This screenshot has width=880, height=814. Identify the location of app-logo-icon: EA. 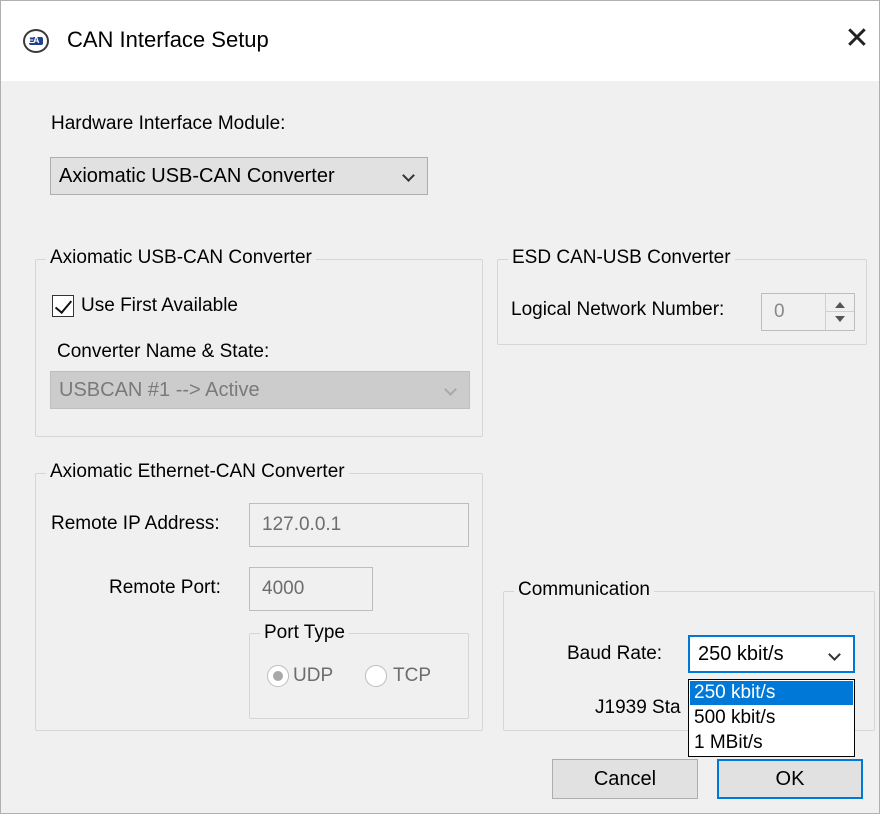
(36, 41).